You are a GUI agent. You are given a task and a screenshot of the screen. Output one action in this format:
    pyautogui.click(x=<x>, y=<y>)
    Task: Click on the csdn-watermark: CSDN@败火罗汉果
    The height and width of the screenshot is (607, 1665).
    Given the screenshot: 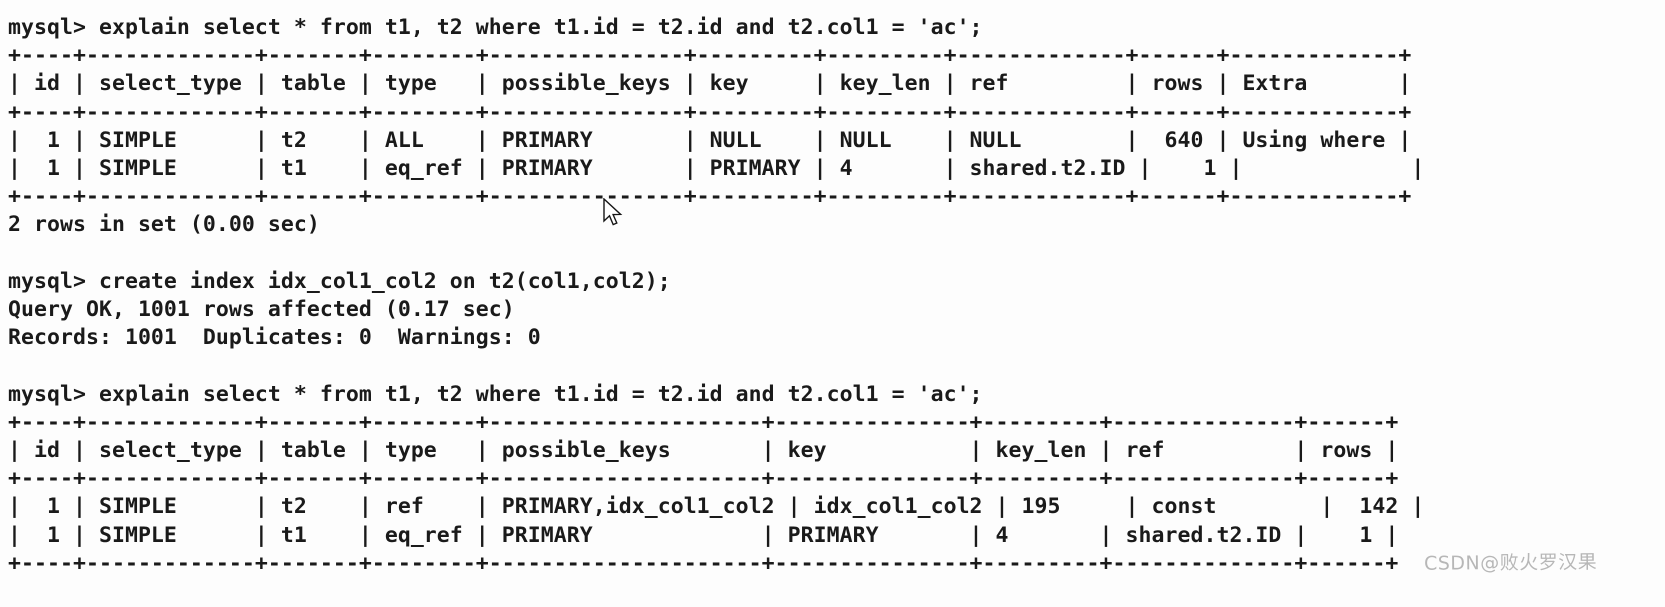 What is the action you would take?
    pyautogui.click(x=1510, y=563)
    